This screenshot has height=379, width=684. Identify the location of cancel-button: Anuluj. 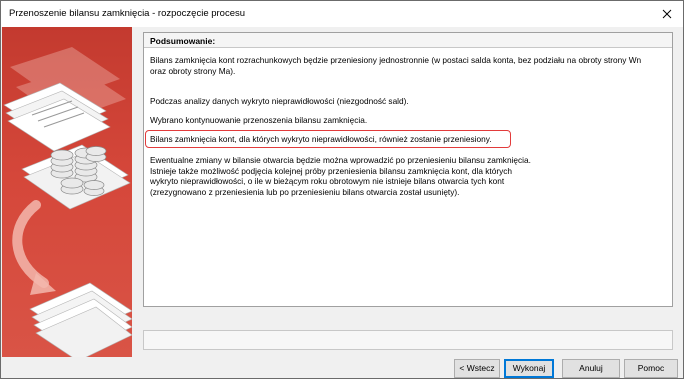
(591, 368).